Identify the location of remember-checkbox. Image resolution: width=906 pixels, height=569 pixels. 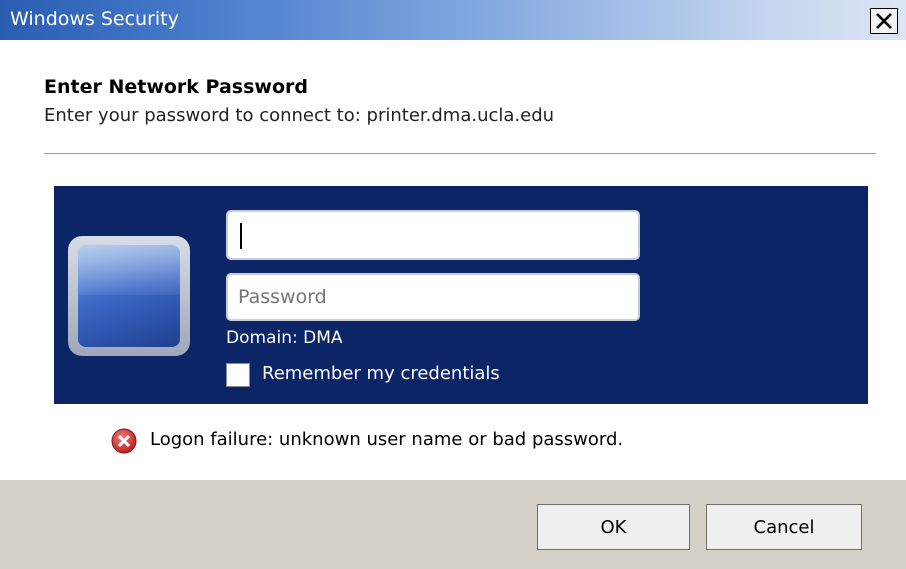
(238, 375).